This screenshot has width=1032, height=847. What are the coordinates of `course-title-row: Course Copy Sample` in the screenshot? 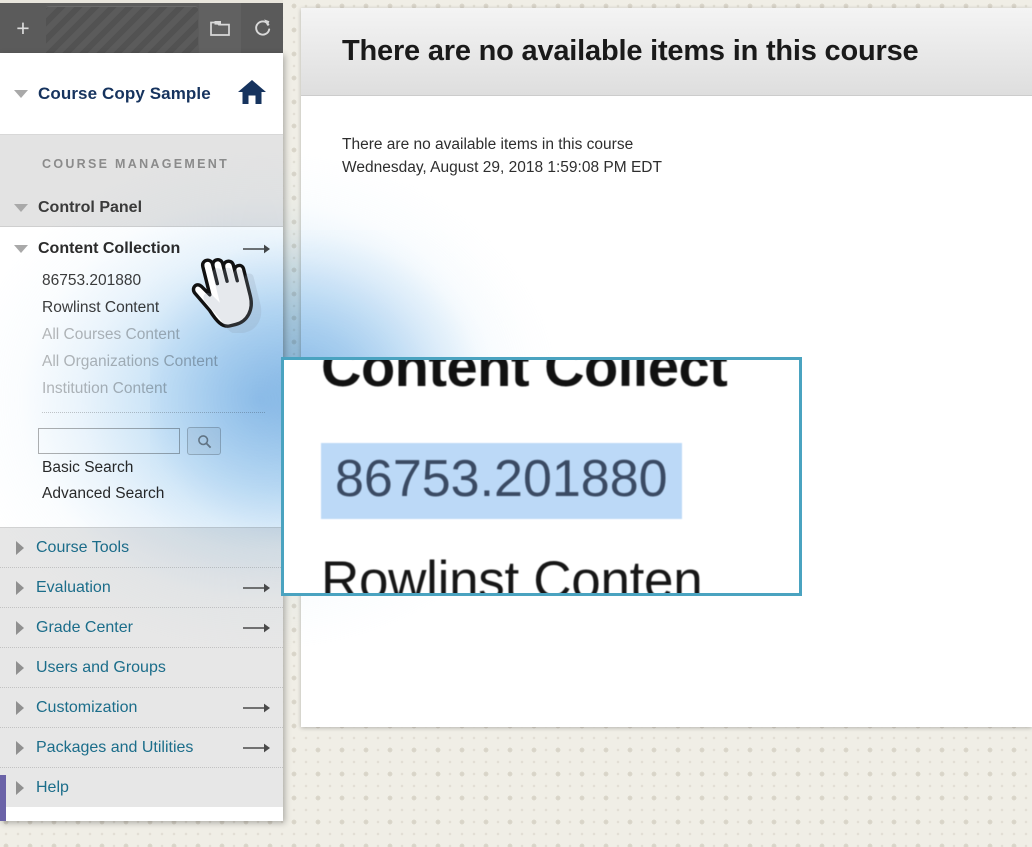 It's located at (141, 94).